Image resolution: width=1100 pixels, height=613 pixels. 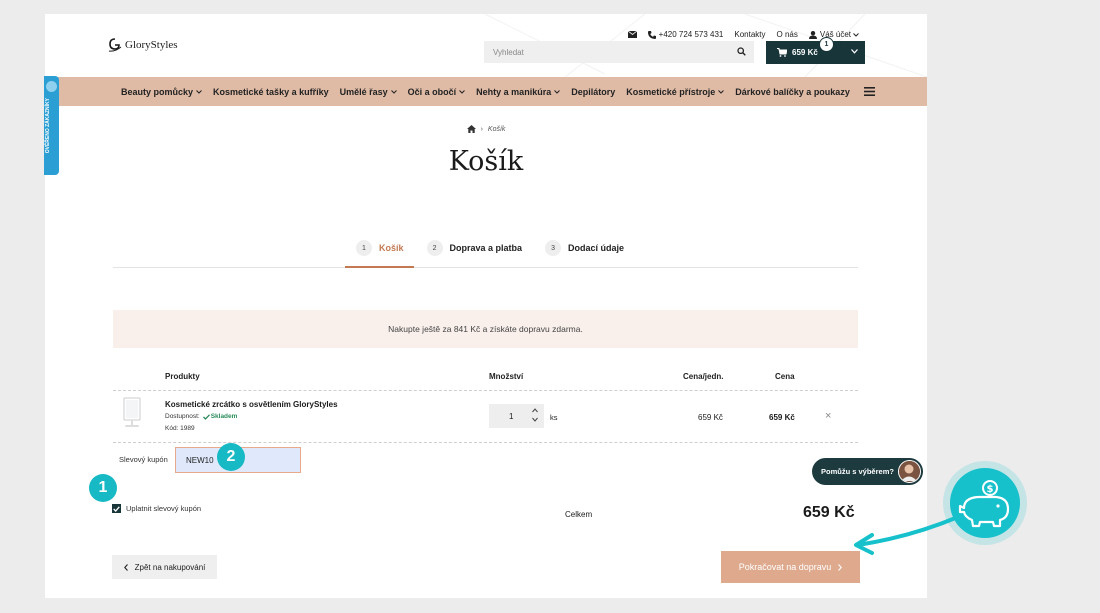 I want to click on breadcrumb-current: Košík, so click(x=496, y=129).